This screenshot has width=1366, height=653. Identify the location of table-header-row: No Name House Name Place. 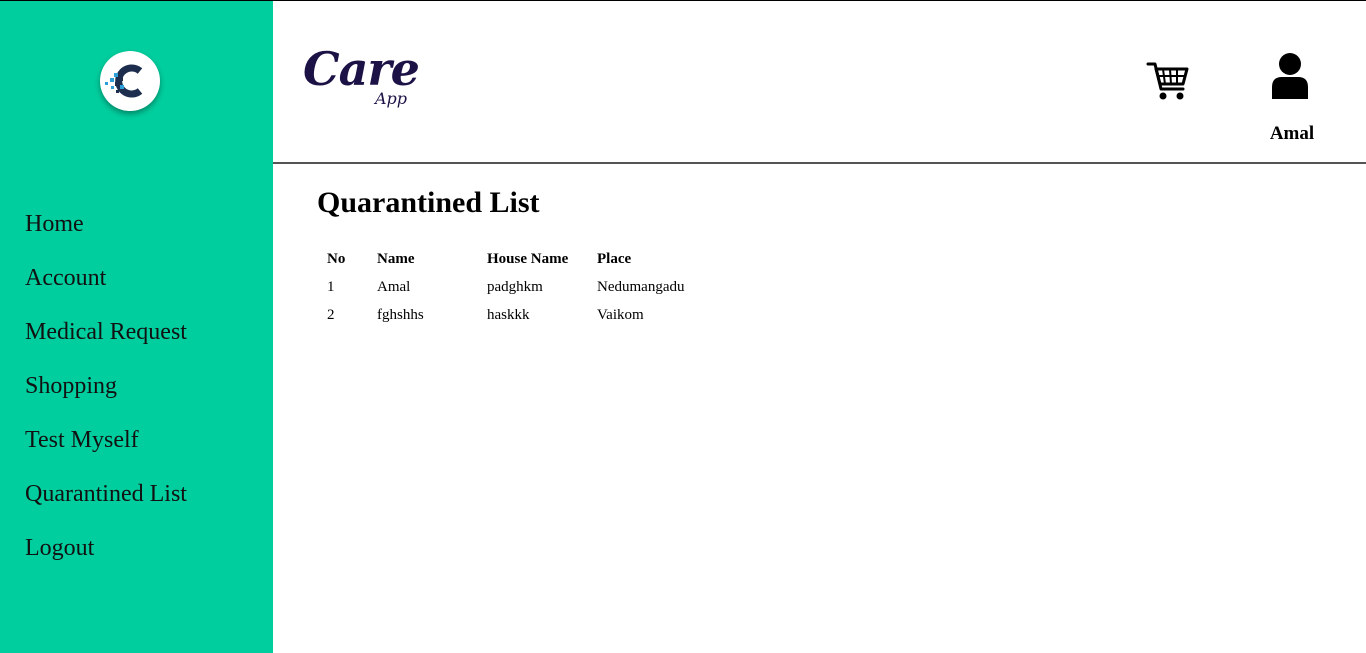
(505, 259).